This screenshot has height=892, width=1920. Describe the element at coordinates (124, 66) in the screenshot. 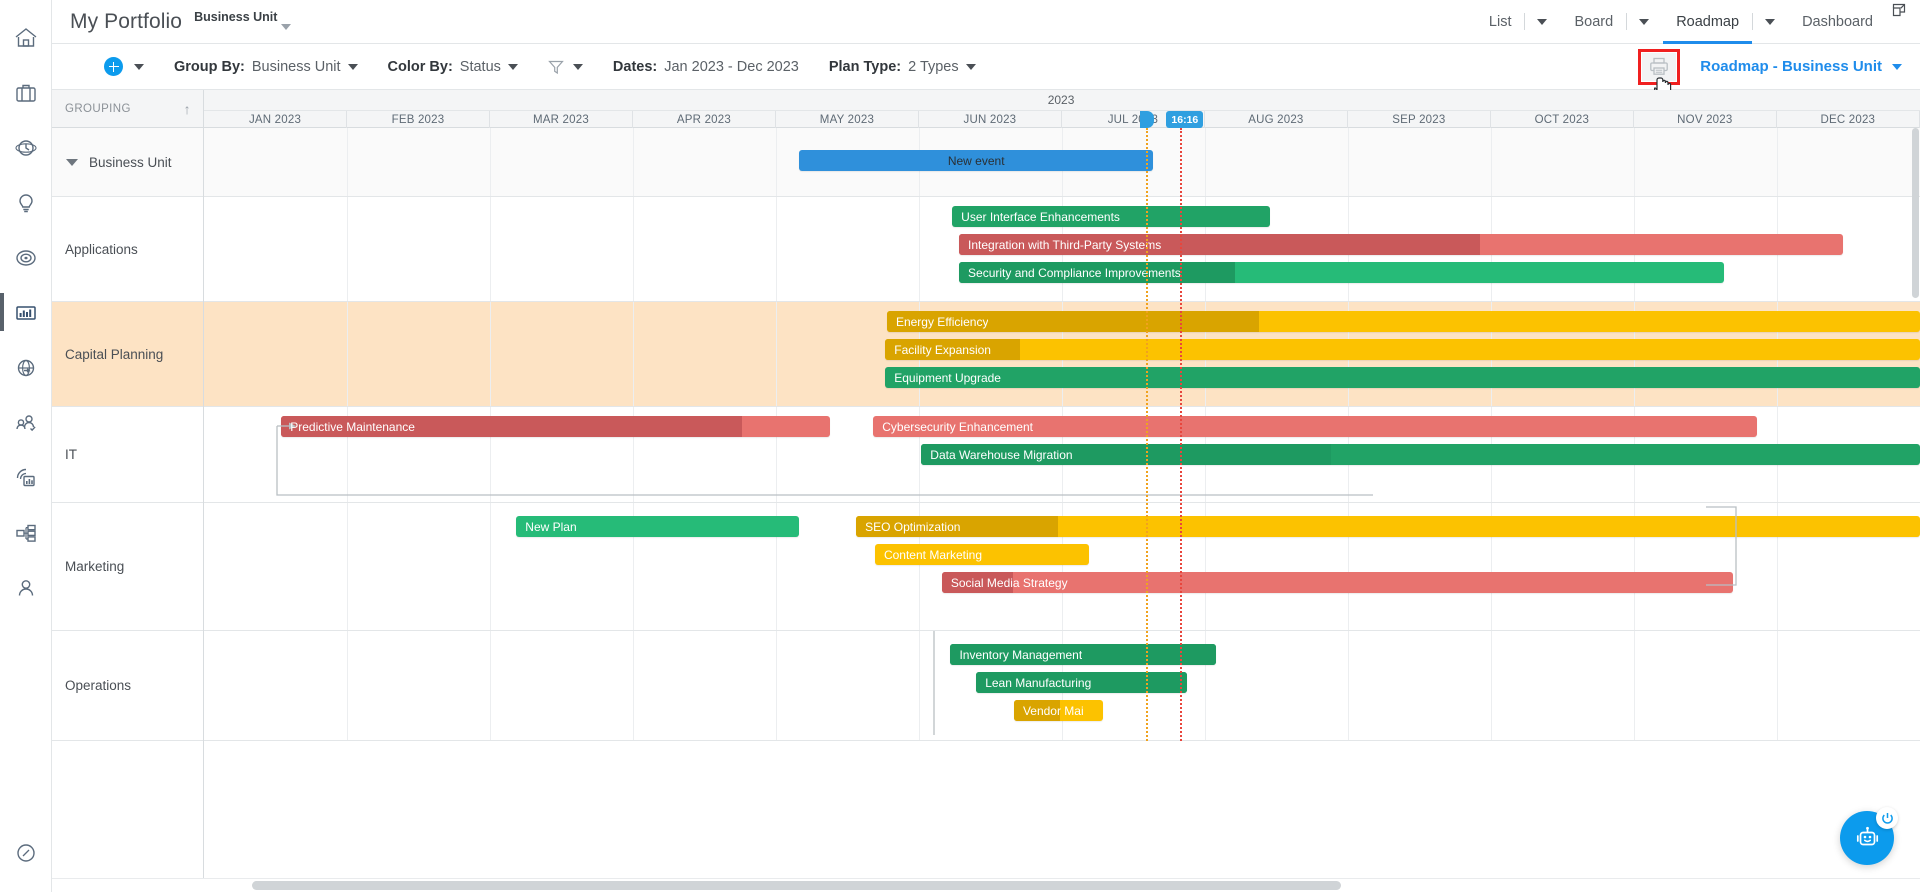

I see `add-new-button` at that location.